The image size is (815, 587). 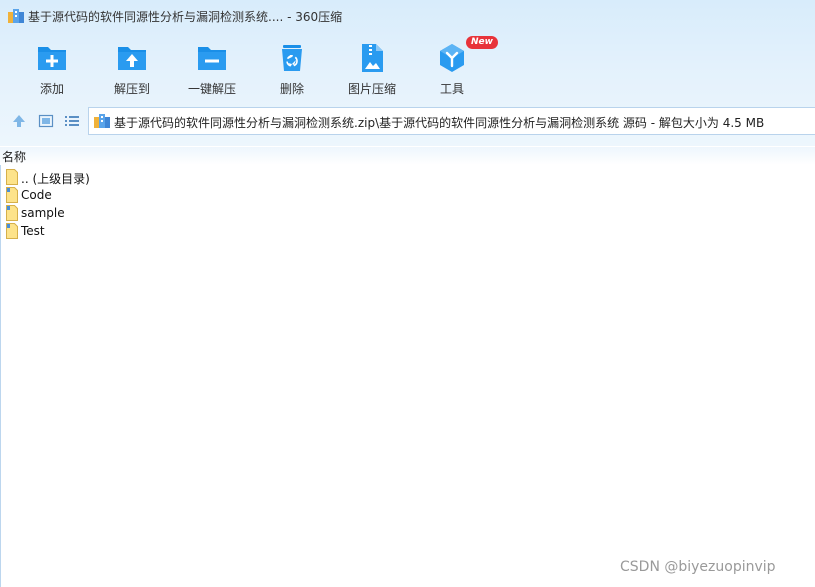 I want to click on one-click-extract-button: 一键解压, so click(x=212, y=68).